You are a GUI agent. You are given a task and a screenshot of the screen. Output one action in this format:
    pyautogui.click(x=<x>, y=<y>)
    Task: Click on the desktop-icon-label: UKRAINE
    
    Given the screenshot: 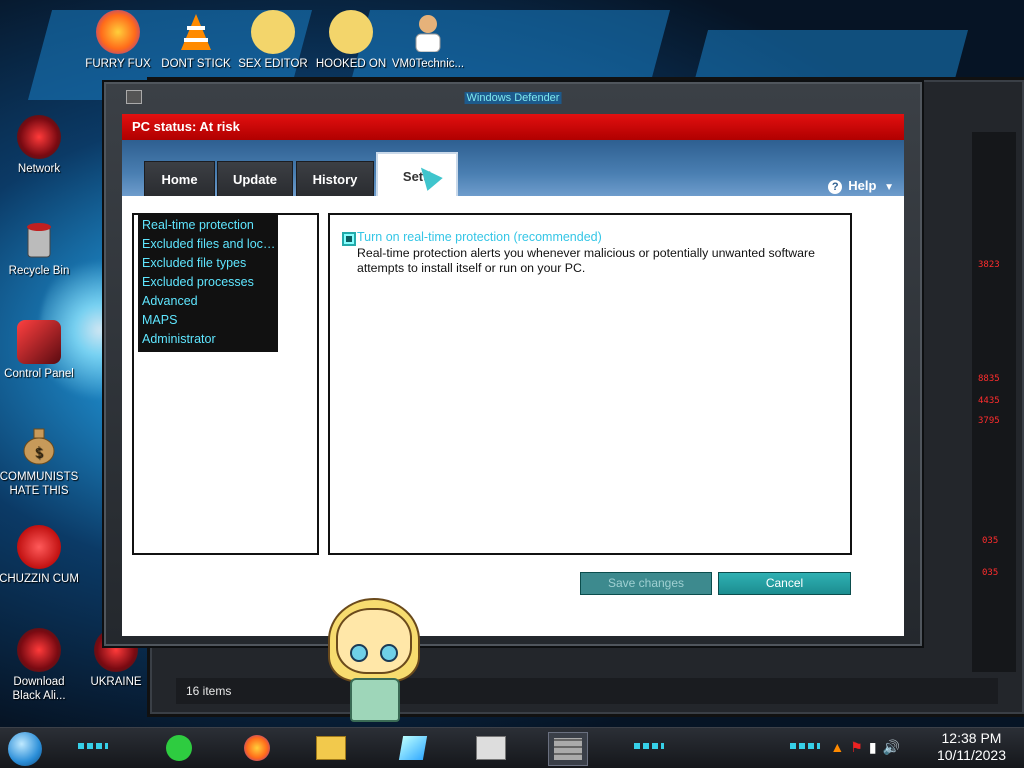 What is the action you would take?
    pyautogui.click(x=116, y=682)
    